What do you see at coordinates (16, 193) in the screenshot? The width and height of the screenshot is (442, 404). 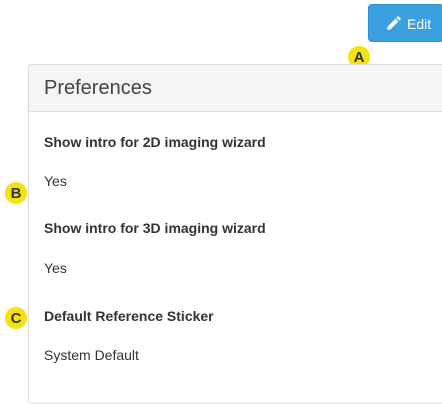 I see `callout-marker-b: B` at bounding box center [16, 193].